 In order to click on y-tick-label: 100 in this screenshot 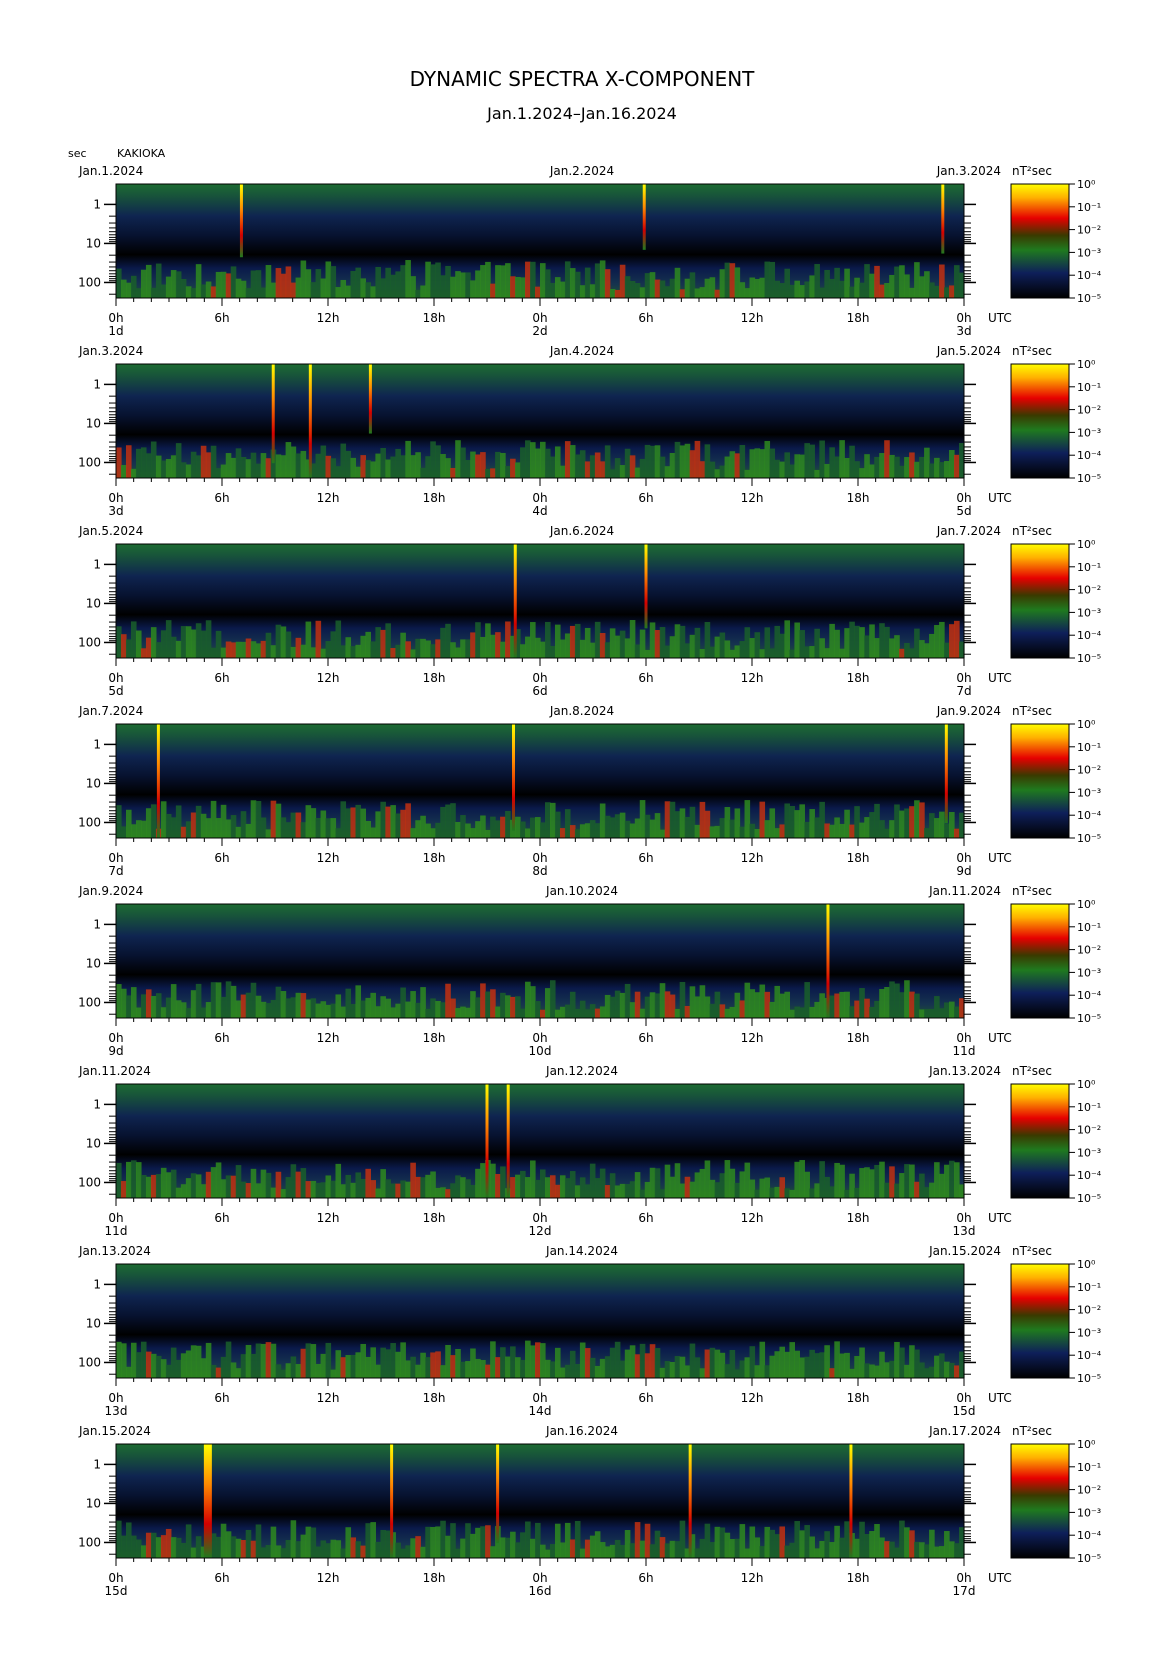, I will do `click(89, 822)`.